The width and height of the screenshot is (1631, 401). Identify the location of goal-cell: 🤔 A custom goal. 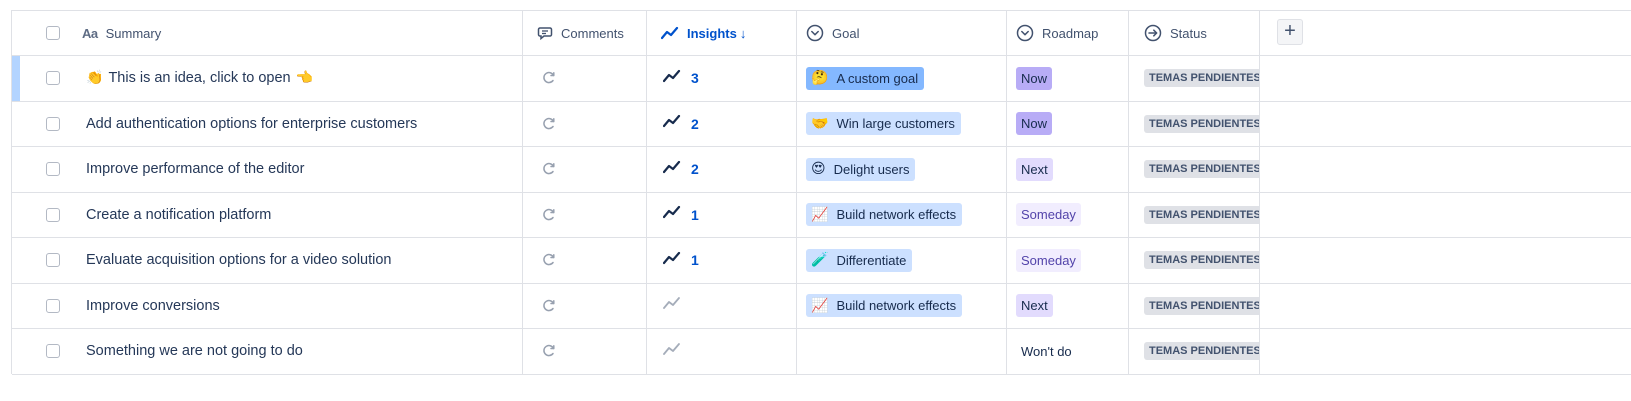
(902, 78).